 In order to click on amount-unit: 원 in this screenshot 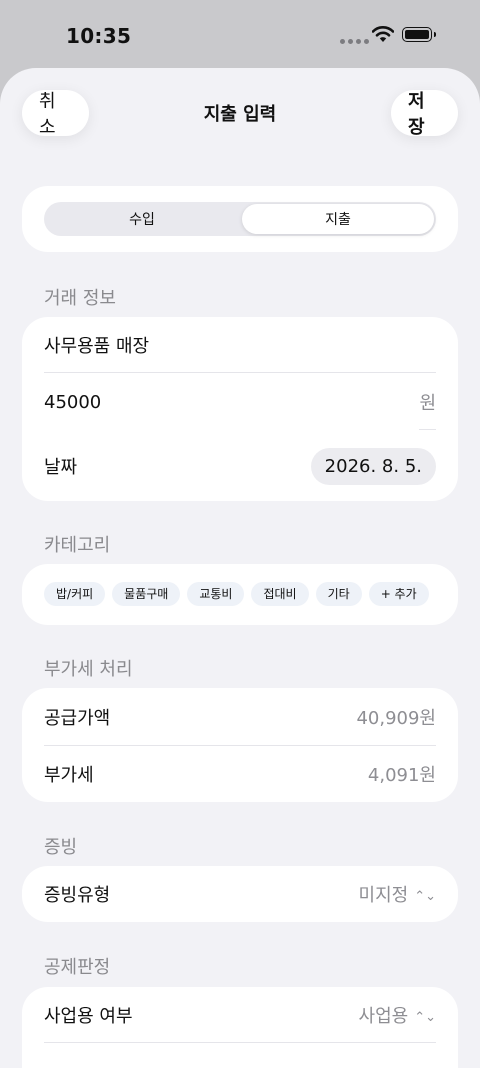, I will do `click(427, 403)`.